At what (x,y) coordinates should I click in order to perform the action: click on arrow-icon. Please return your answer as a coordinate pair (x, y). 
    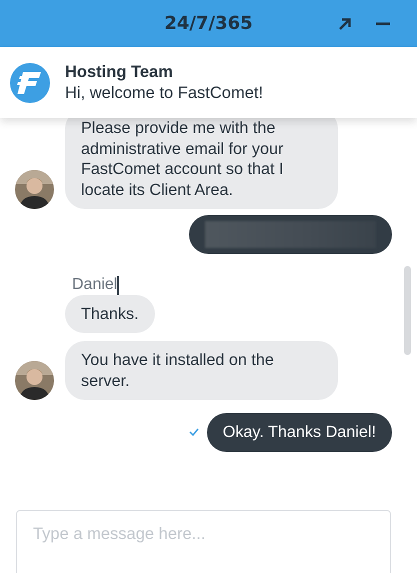
    Looking at the image, I should click on (345, 24).